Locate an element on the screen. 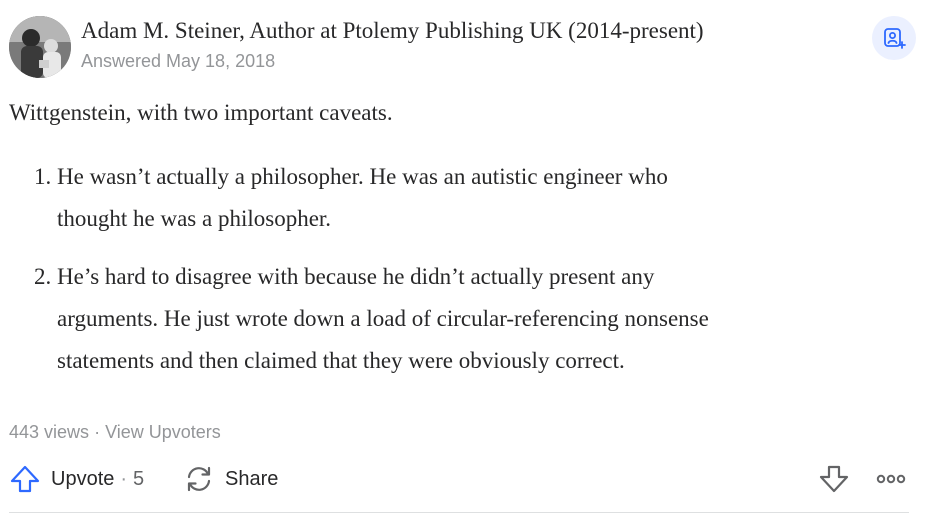 Image resolution: width=937 pixels, height=515 pixels. more-dots-icon is located at coordinates (891, 479).